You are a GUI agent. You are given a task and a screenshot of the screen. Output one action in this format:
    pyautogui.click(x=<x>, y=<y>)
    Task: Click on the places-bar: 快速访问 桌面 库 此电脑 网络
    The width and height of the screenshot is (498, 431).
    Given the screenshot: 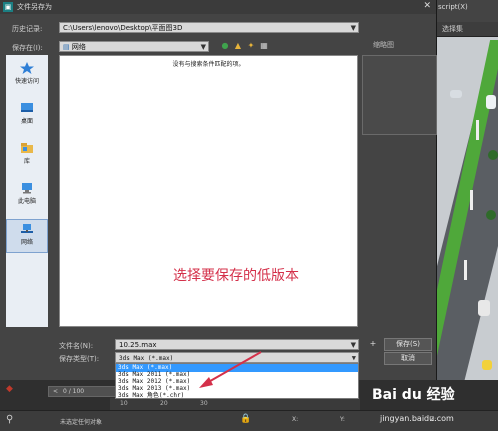 What is the action you would take?
    pyautogui.click(x=27, y=191)
    